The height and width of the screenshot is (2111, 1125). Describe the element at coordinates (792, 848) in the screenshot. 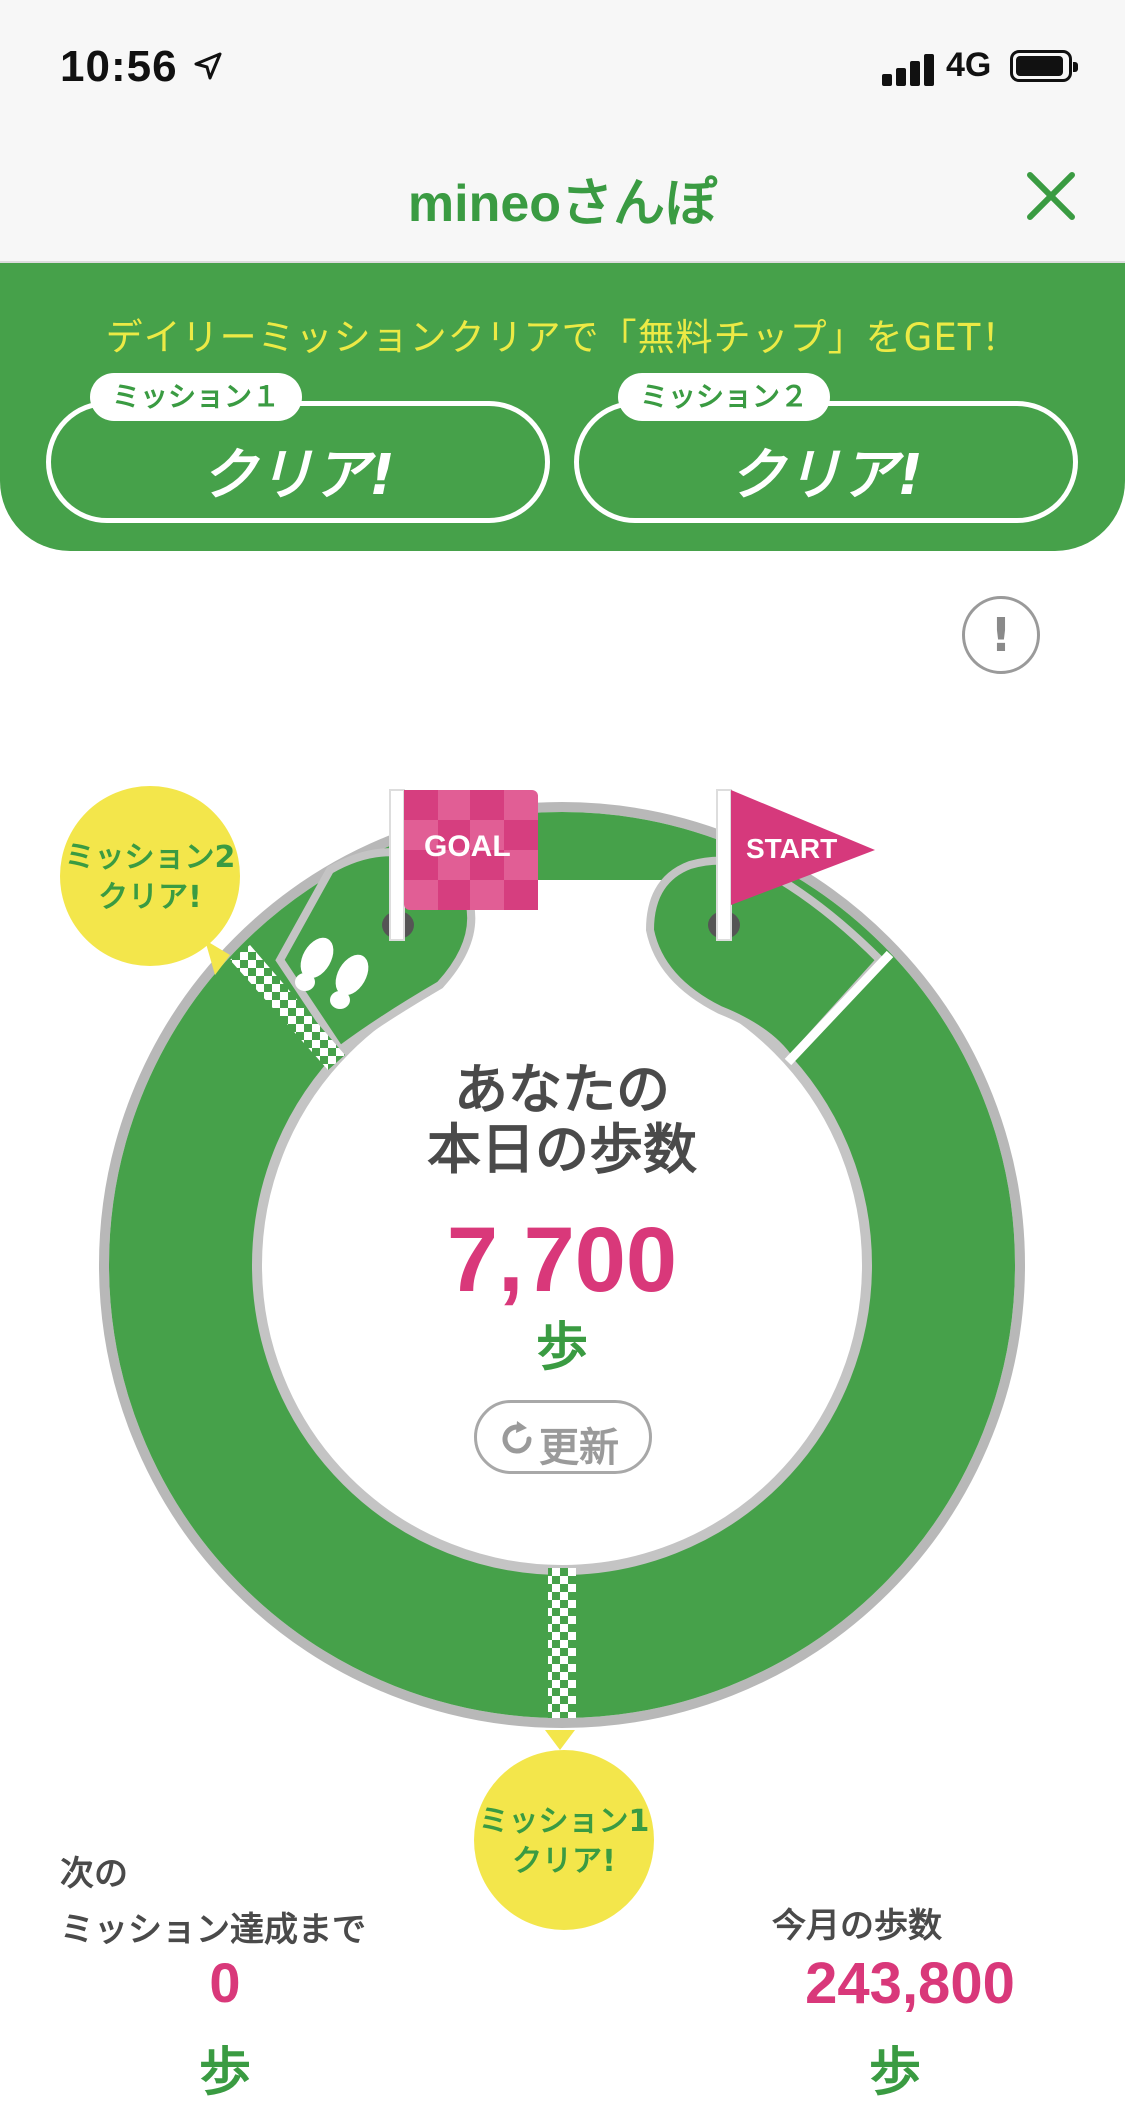

I see `start-flag-label: START` at that location.